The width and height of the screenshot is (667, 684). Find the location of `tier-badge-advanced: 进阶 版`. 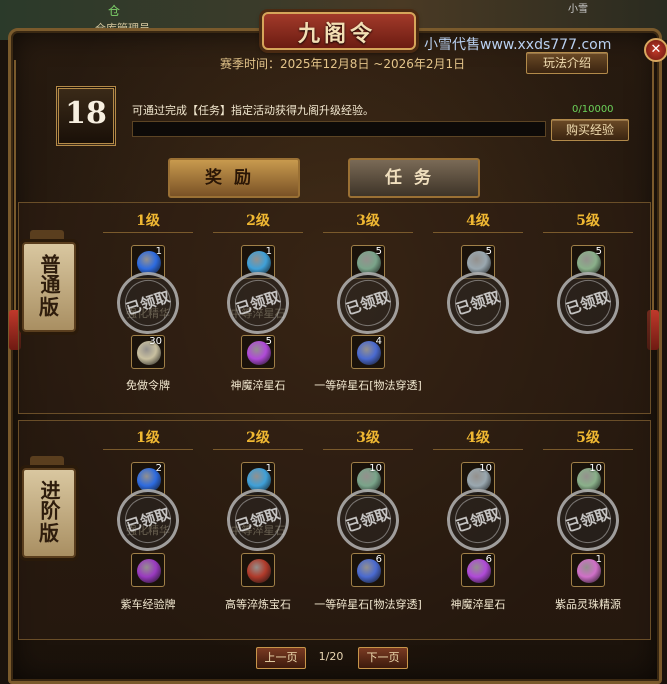

tier-badge-advanced: 进阶 版 is located at coordinates (49, 513).